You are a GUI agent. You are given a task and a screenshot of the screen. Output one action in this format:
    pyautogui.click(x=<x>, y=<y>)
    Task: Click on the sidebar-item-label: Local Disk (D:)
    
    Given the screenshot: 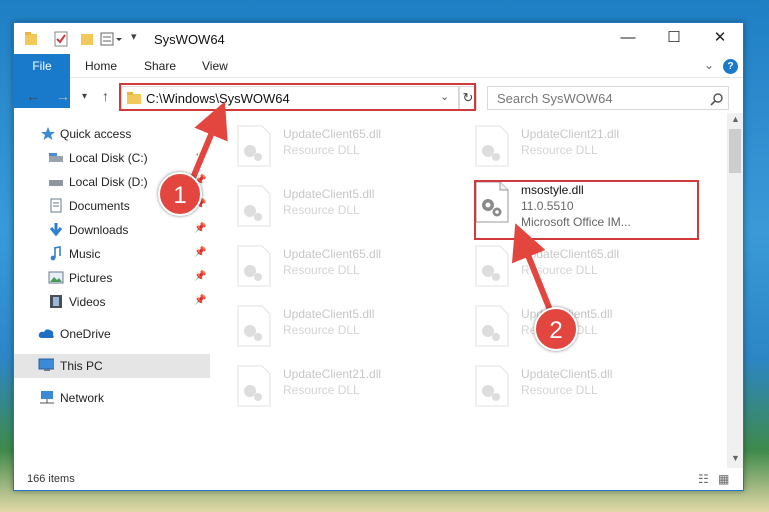 What is the action you would take?
    pyautogui.click(x=108, y=182)
    